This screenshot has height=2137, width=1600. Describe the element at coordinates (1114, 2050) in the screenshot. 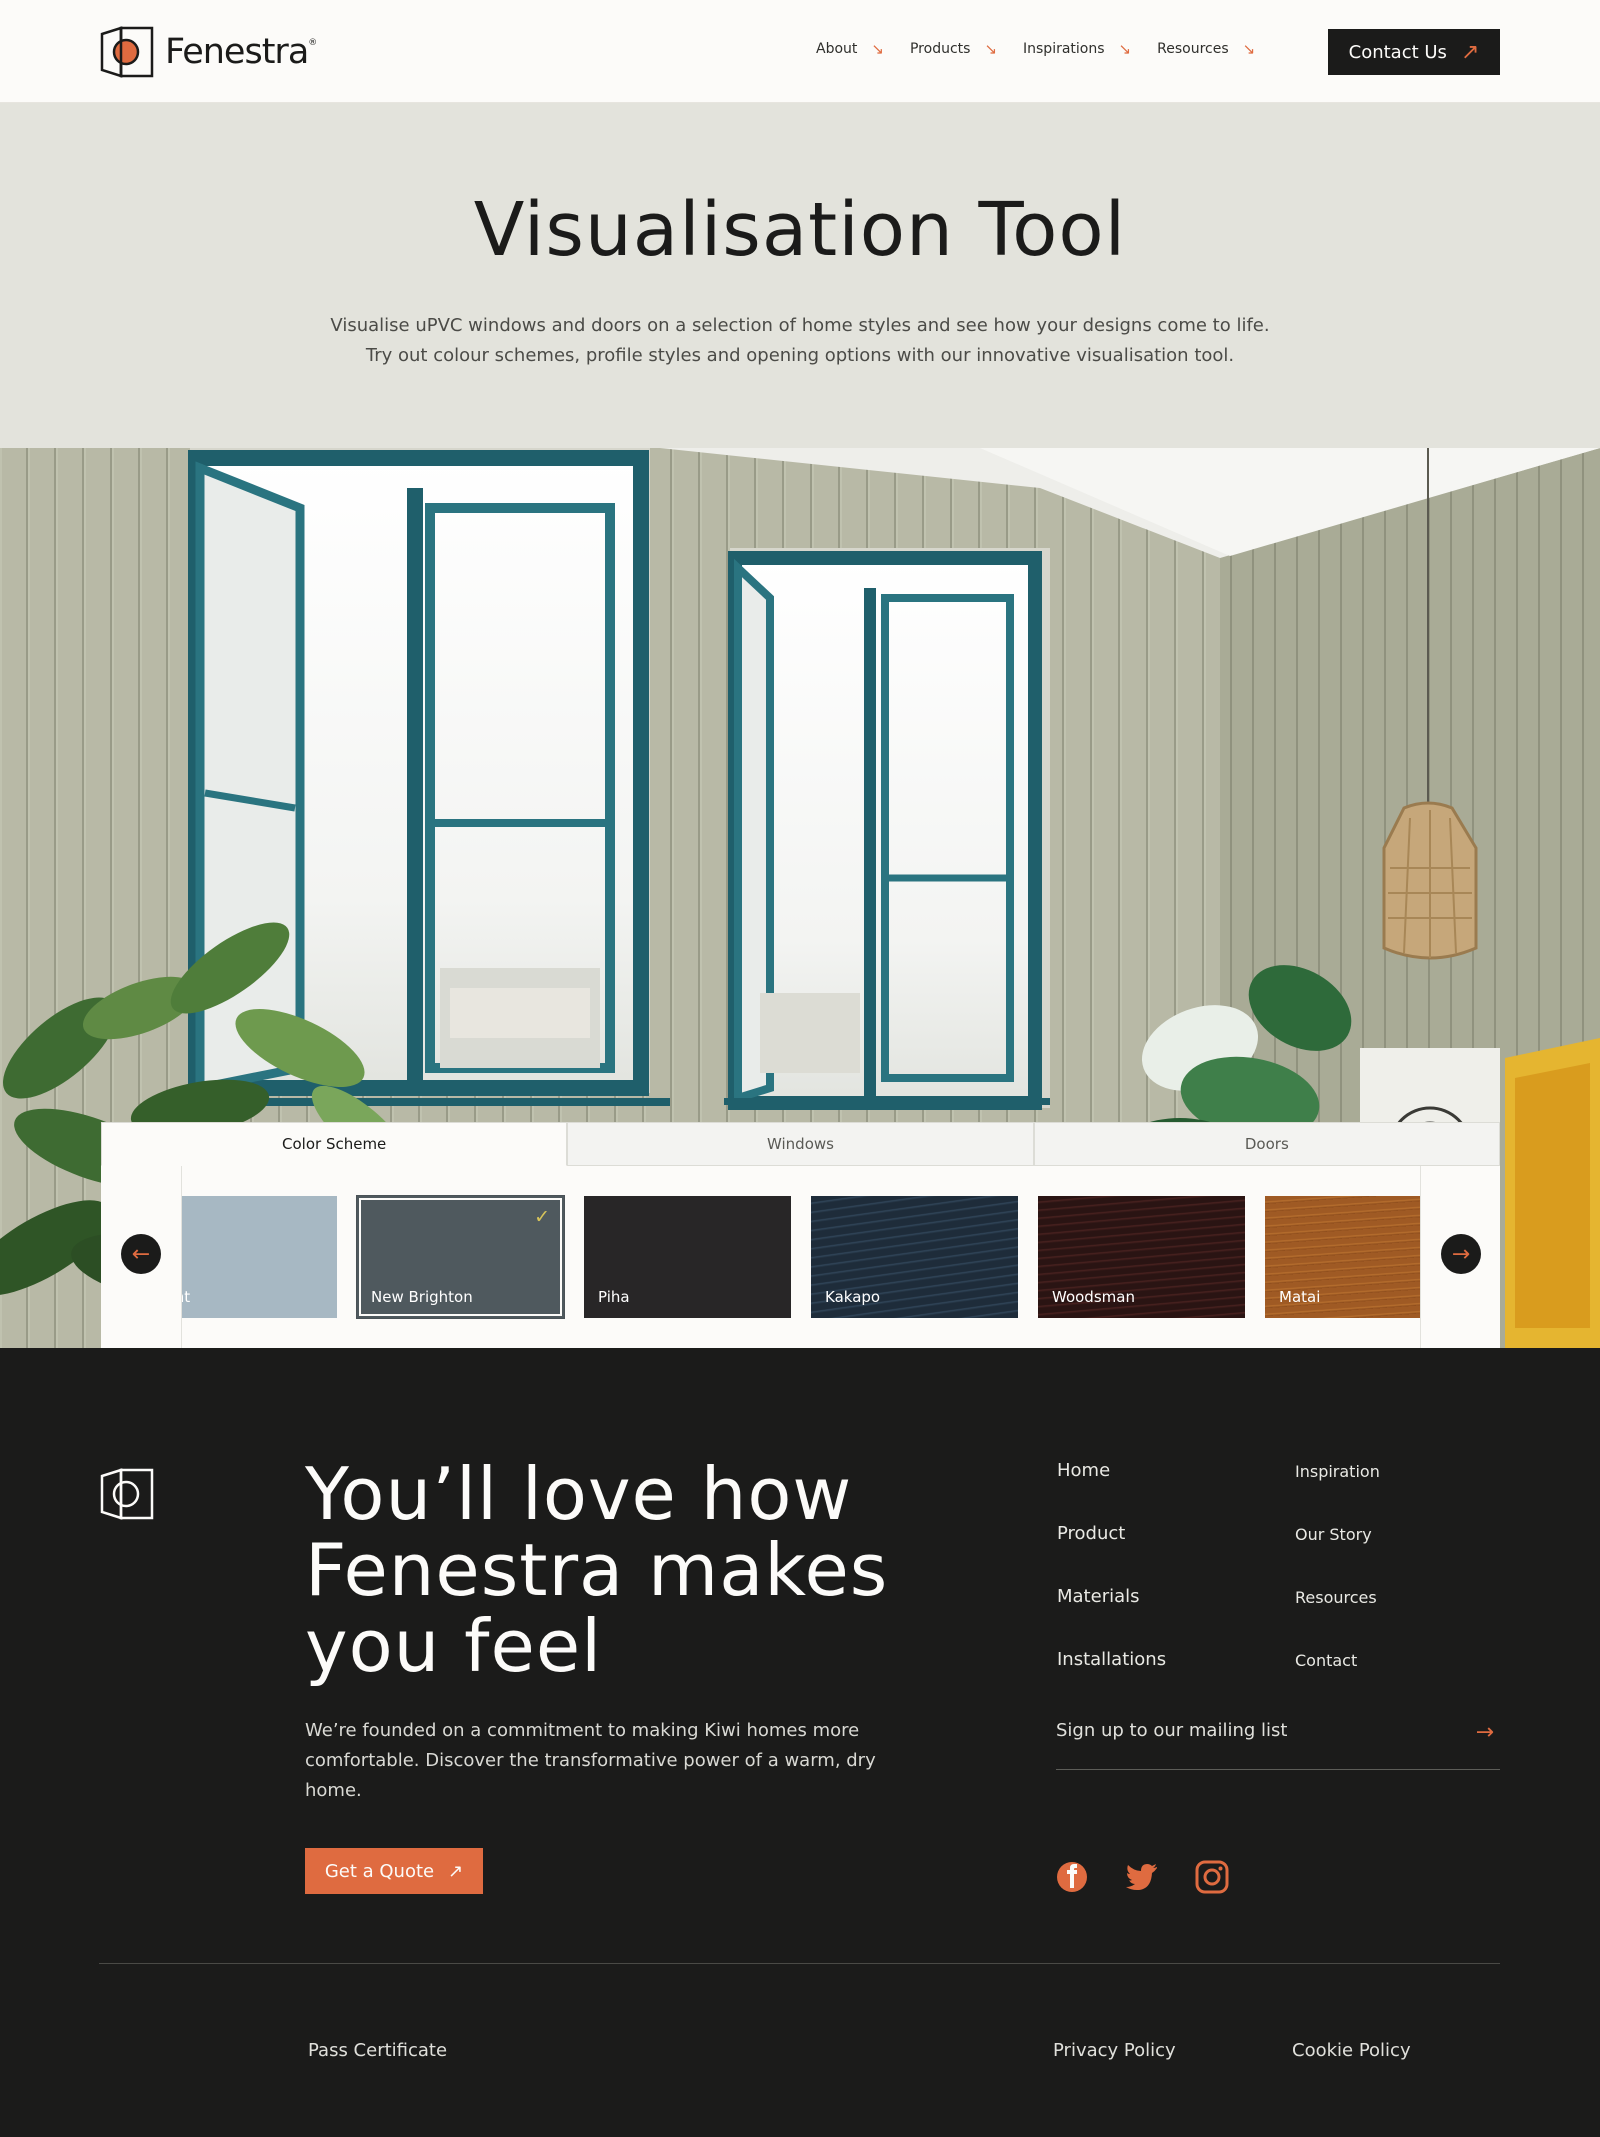

I see `privacy-policy-link: Privacy Policy` at that location.